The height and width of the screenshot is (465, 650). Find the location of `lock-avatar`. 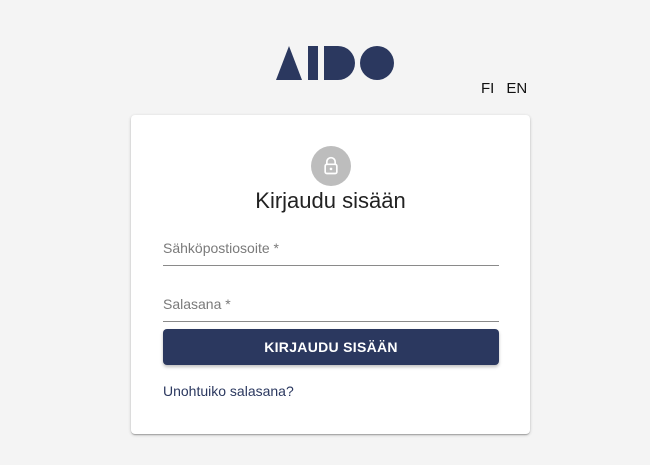

lock-avatar is located at coordinates (331, 166).